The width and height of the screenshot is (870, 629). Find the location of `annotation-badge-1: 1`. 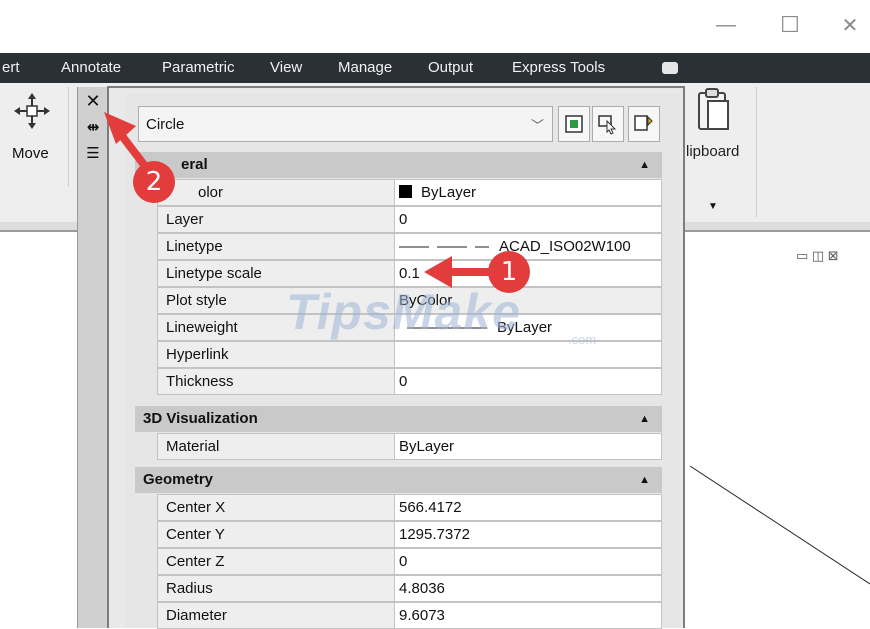

annotation-badge-1: 1 is located at coordinates (509, 272).